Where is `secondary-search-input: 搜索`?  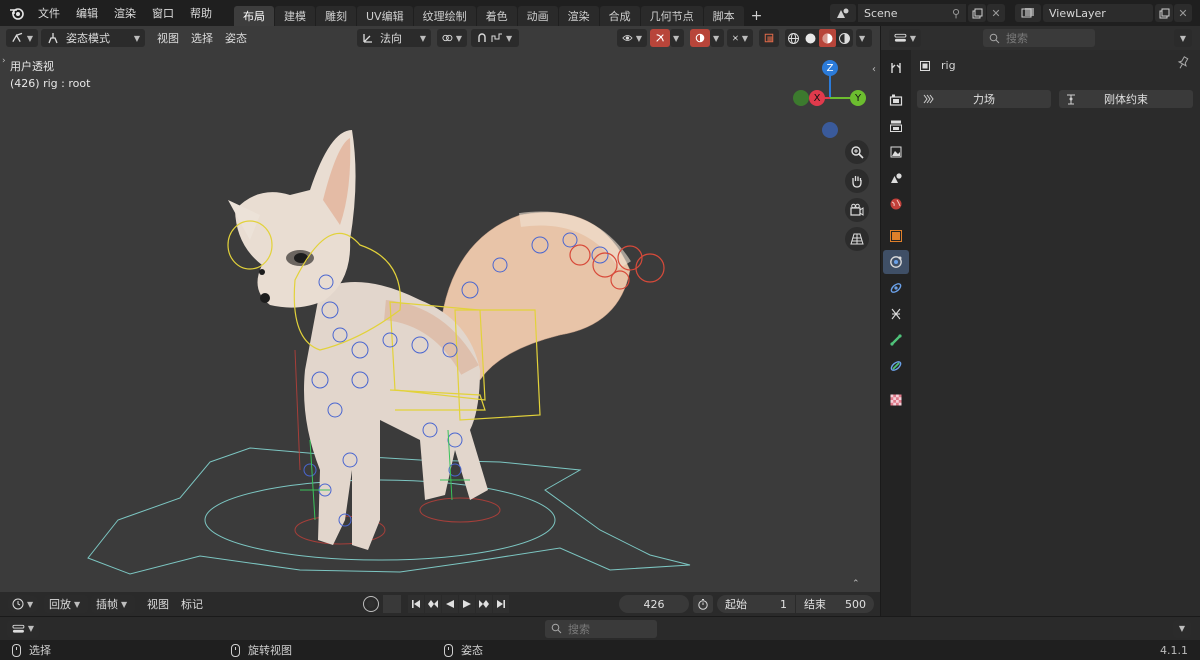
secondary-search-input: 搜索 is located at coordinates (601, 628).